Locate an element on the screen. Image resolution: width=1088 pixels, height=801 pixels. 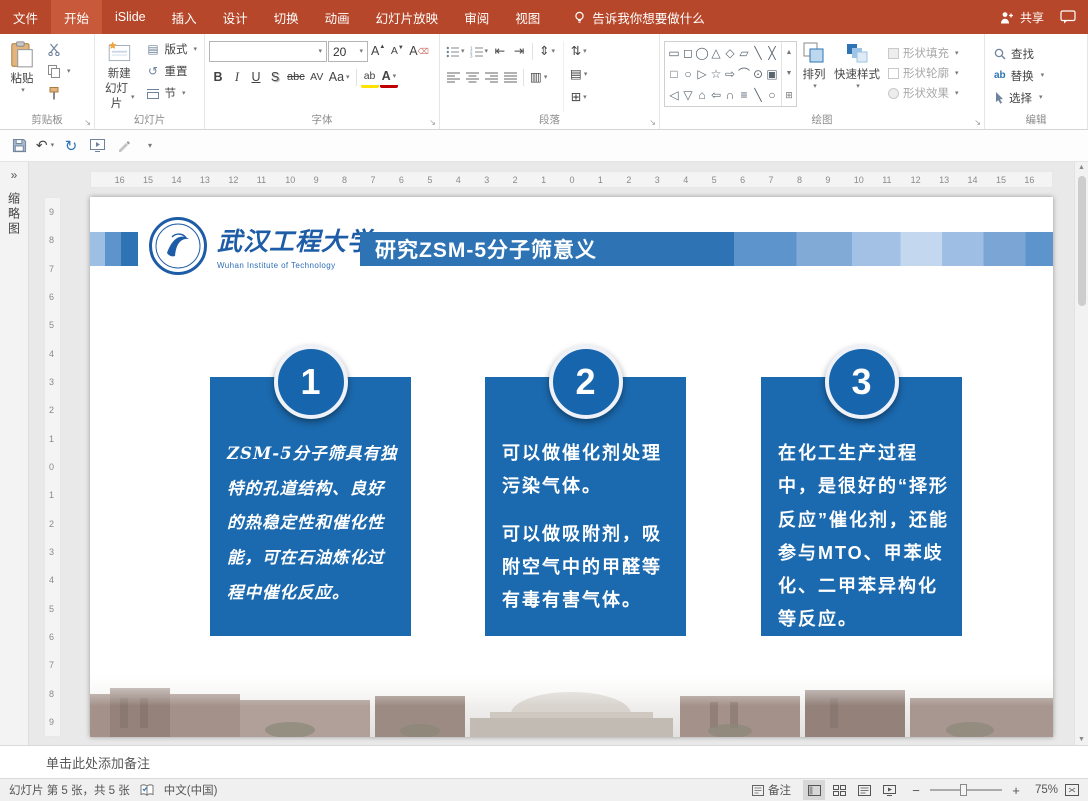
zoom-slider is located at coordinates (966, 790).